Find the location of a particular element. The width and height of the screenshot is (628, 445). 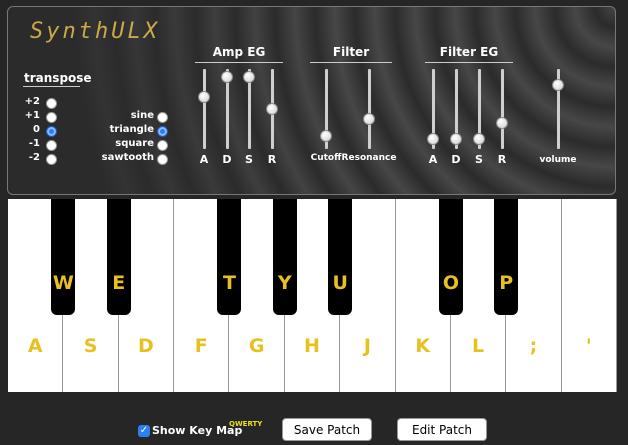

amp-eg-label: S is located at coordinates (249, 159).